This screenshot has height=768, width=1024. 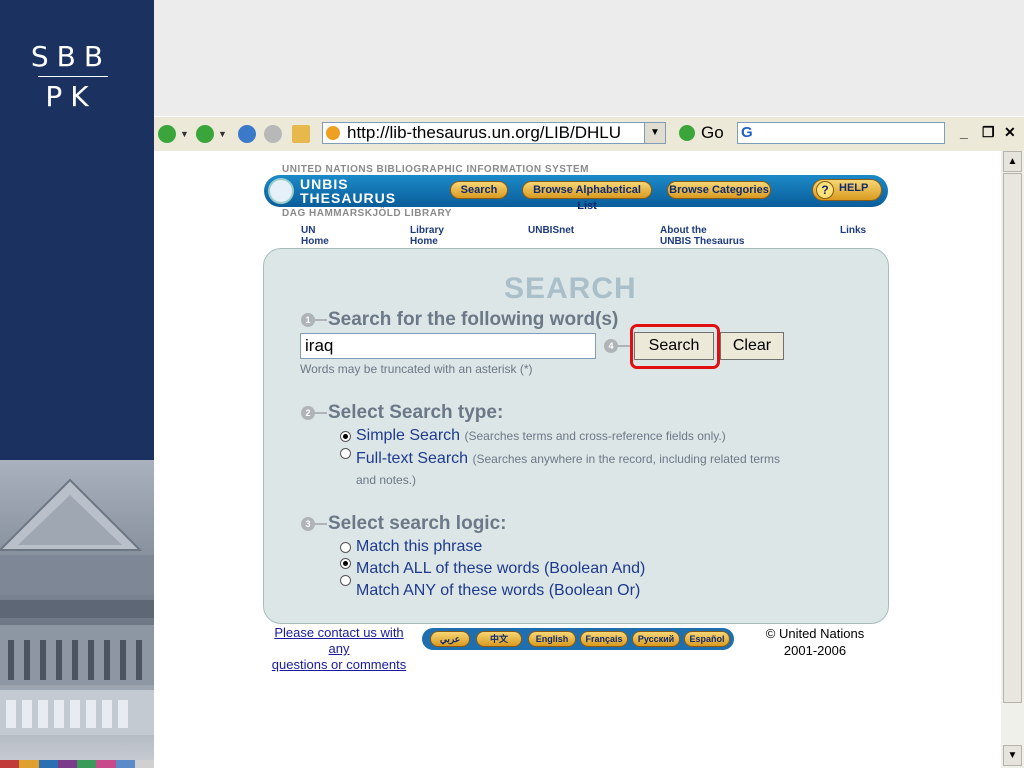 What do you see at coordinates (578, 639) in the screenshot?
I see `language-bar: عربي 中文 English Français Русский Español` at bounding box center [578, 639].